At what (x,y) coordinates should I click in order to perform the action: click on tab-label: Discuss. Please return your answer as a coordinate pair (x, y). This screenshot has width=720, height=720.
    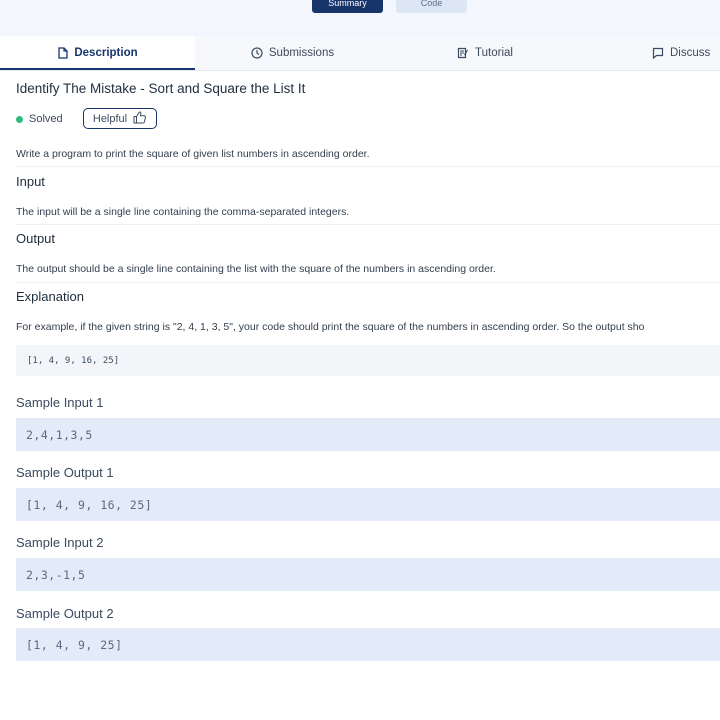
    Looking at the image, I should click on (690, 53).